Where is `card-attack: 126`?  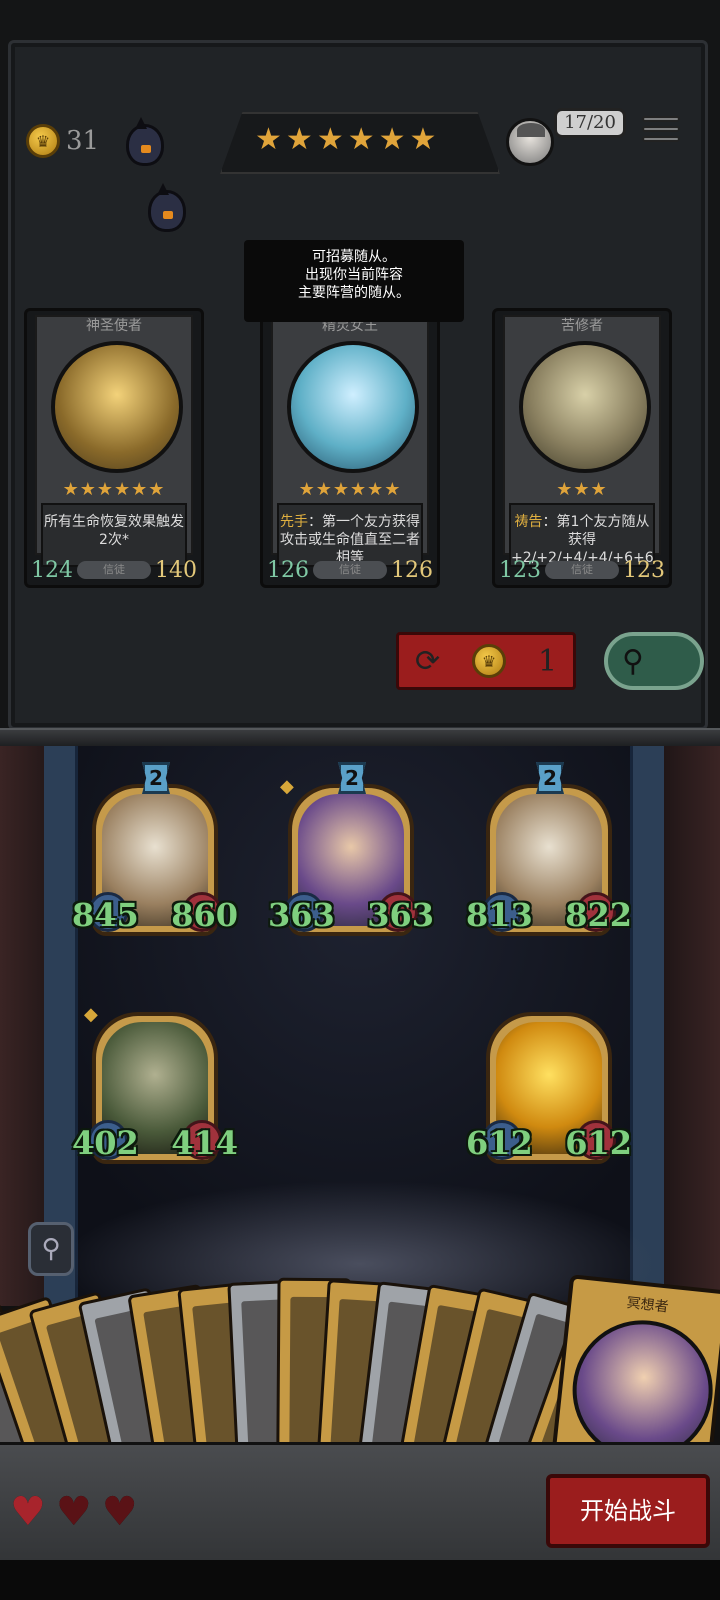 card-attack: 126 is located at coordinates (288, 570).